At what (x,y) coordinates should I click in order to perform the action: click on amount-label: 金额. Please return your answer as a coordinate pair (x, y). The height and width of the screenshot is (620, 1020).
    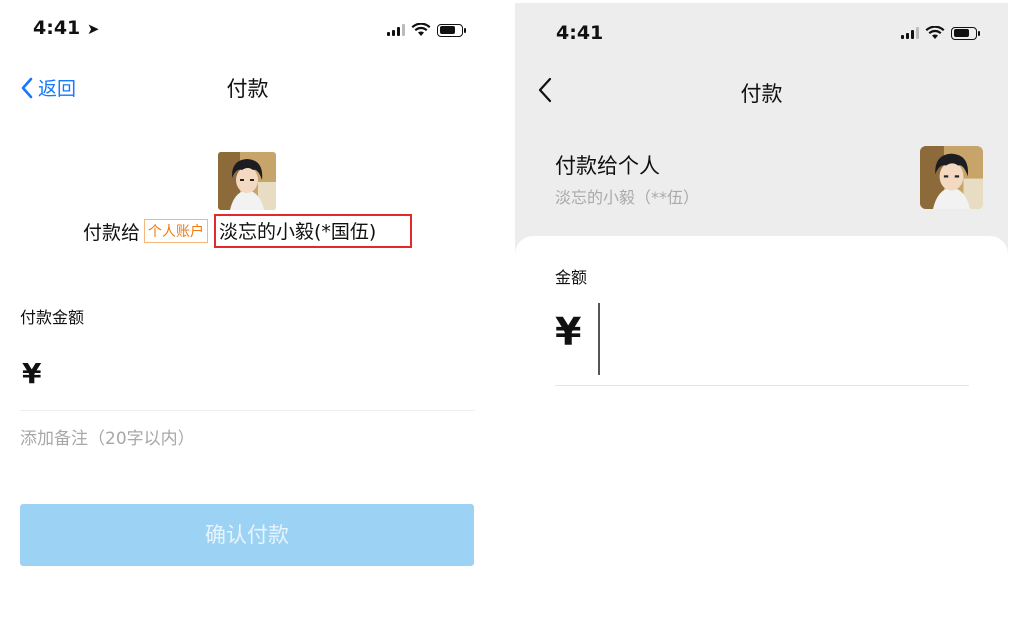
    Looking at the image, I should click on (571, 277).